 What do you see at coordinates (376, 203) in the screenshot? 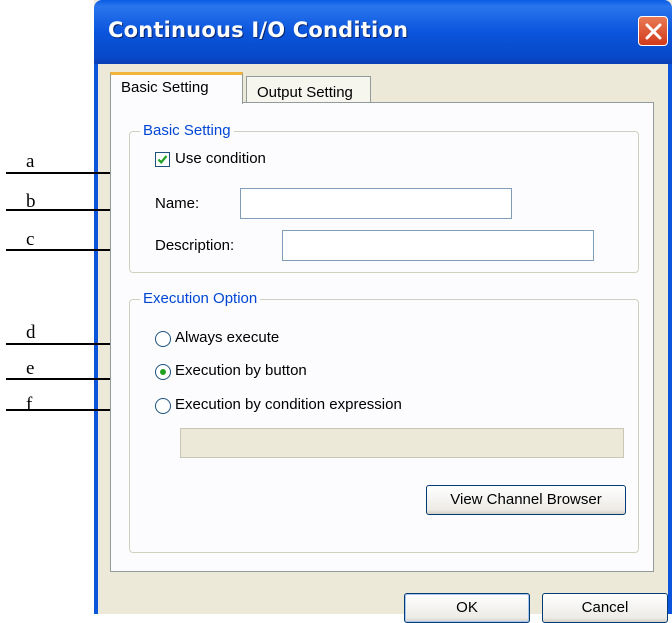
I see `name-field` at bounding box center [376, 203].